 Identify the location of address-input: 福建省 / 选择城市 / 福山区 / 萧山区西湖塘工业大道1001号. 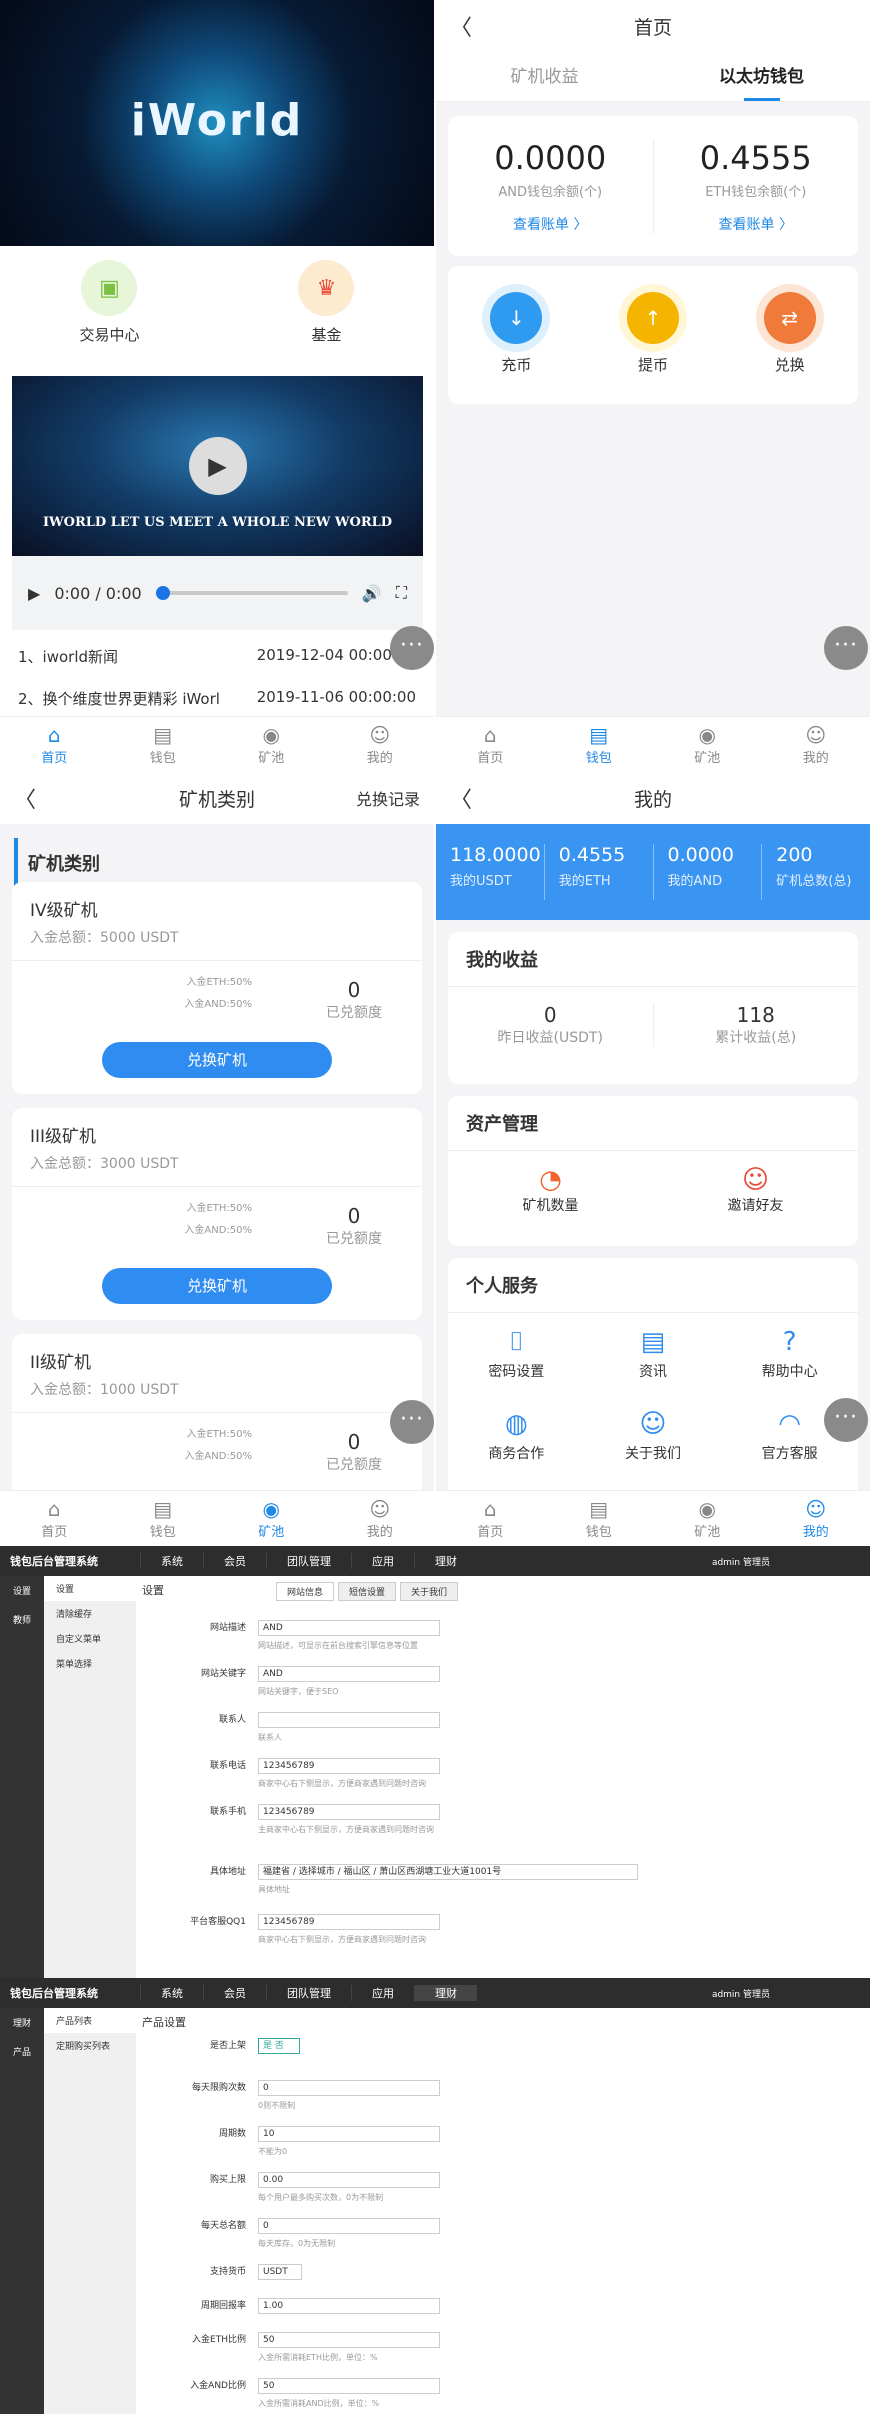
(448, 1872).